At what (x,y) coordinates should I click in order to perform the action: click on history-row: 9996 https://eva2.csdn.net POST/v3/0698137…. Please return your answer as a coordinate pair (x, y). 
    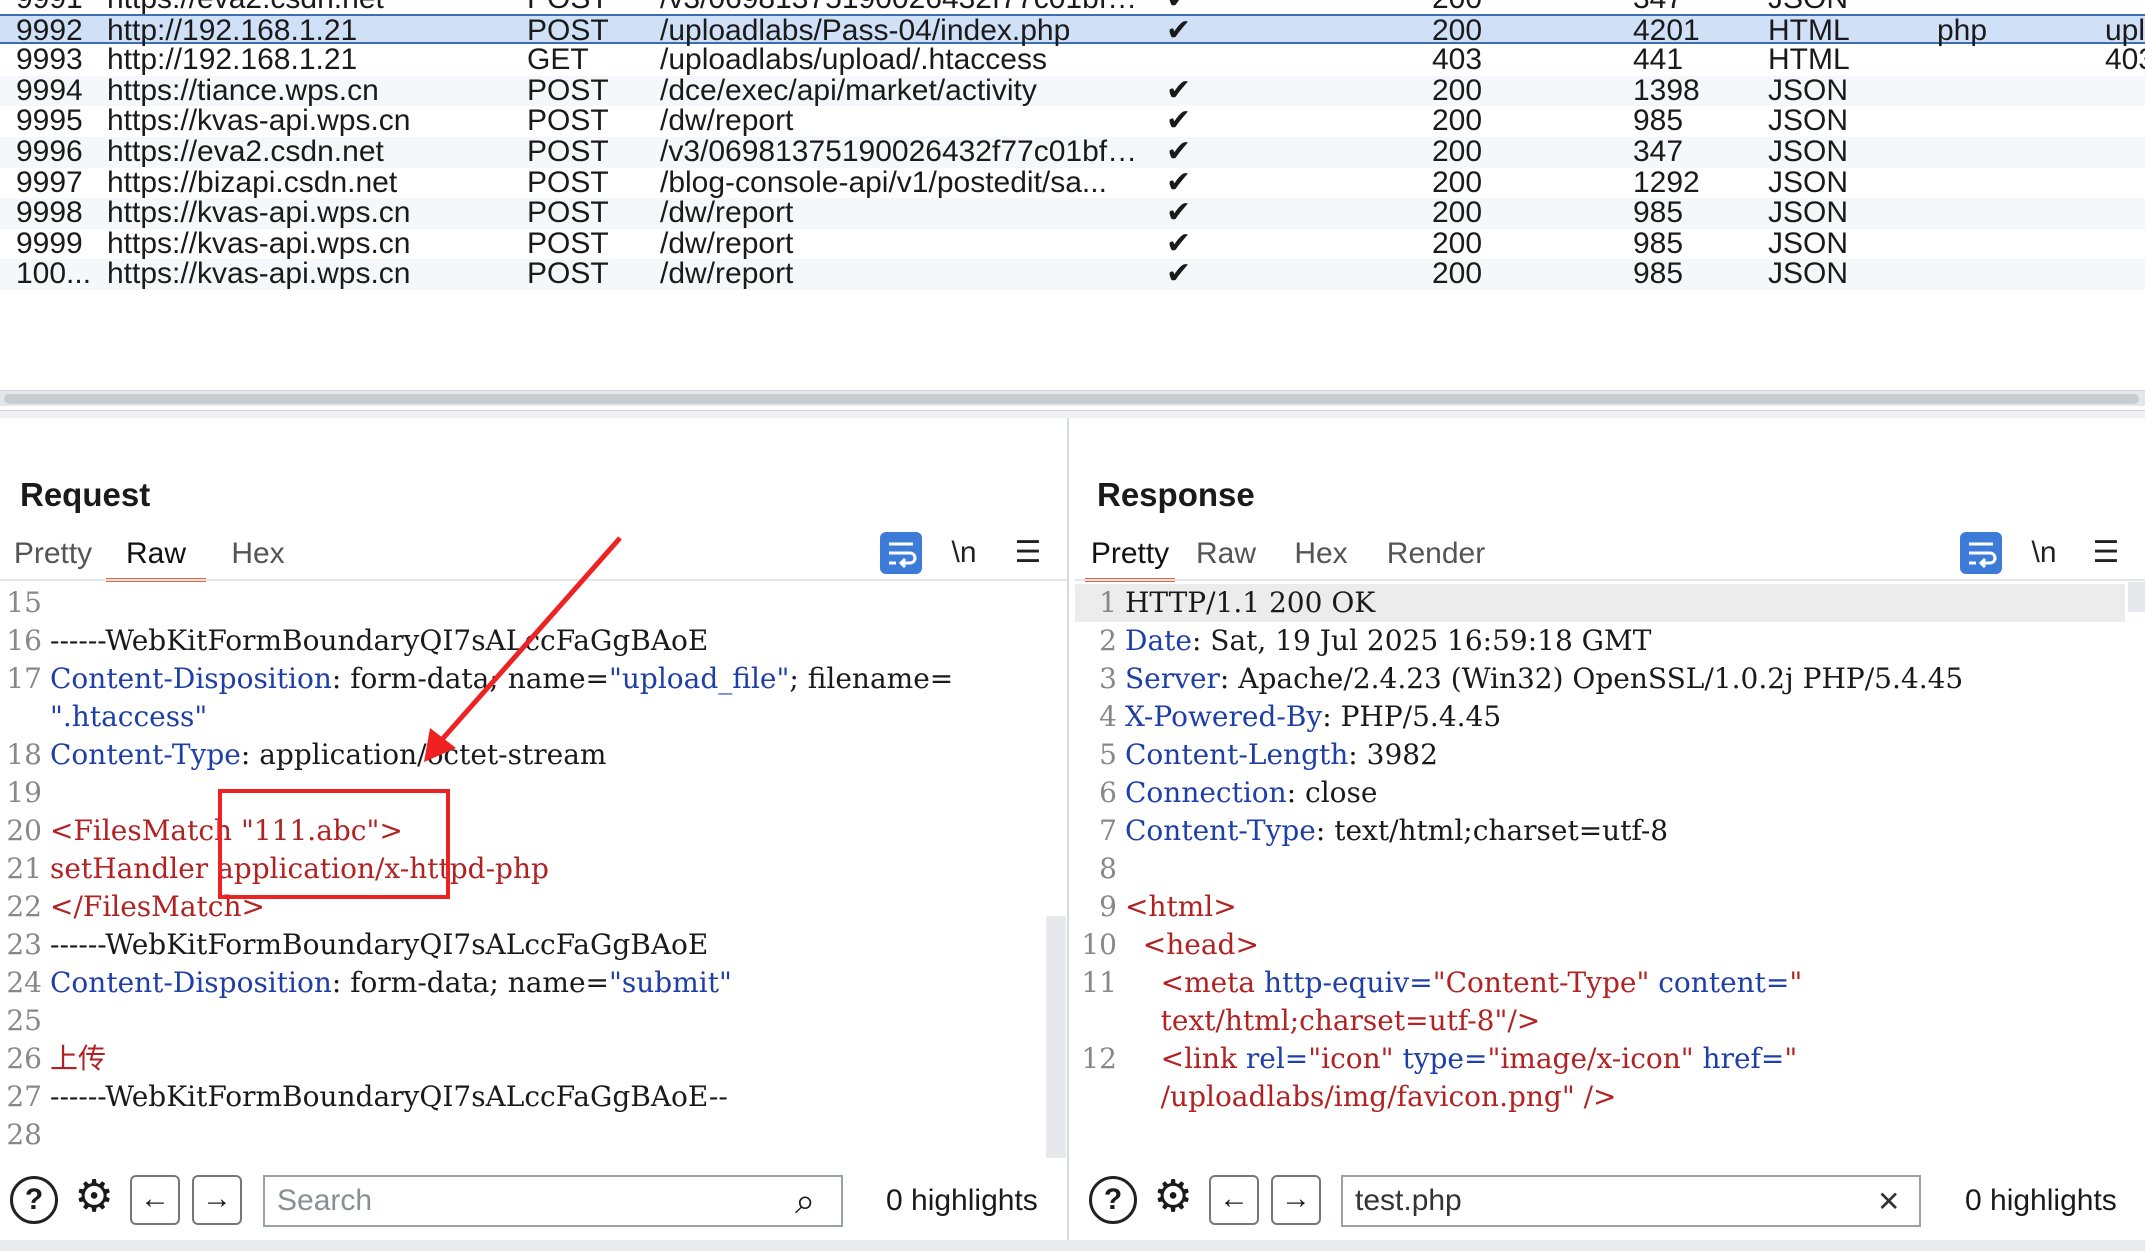
    Looking at the image, I should click on (1072, 152).